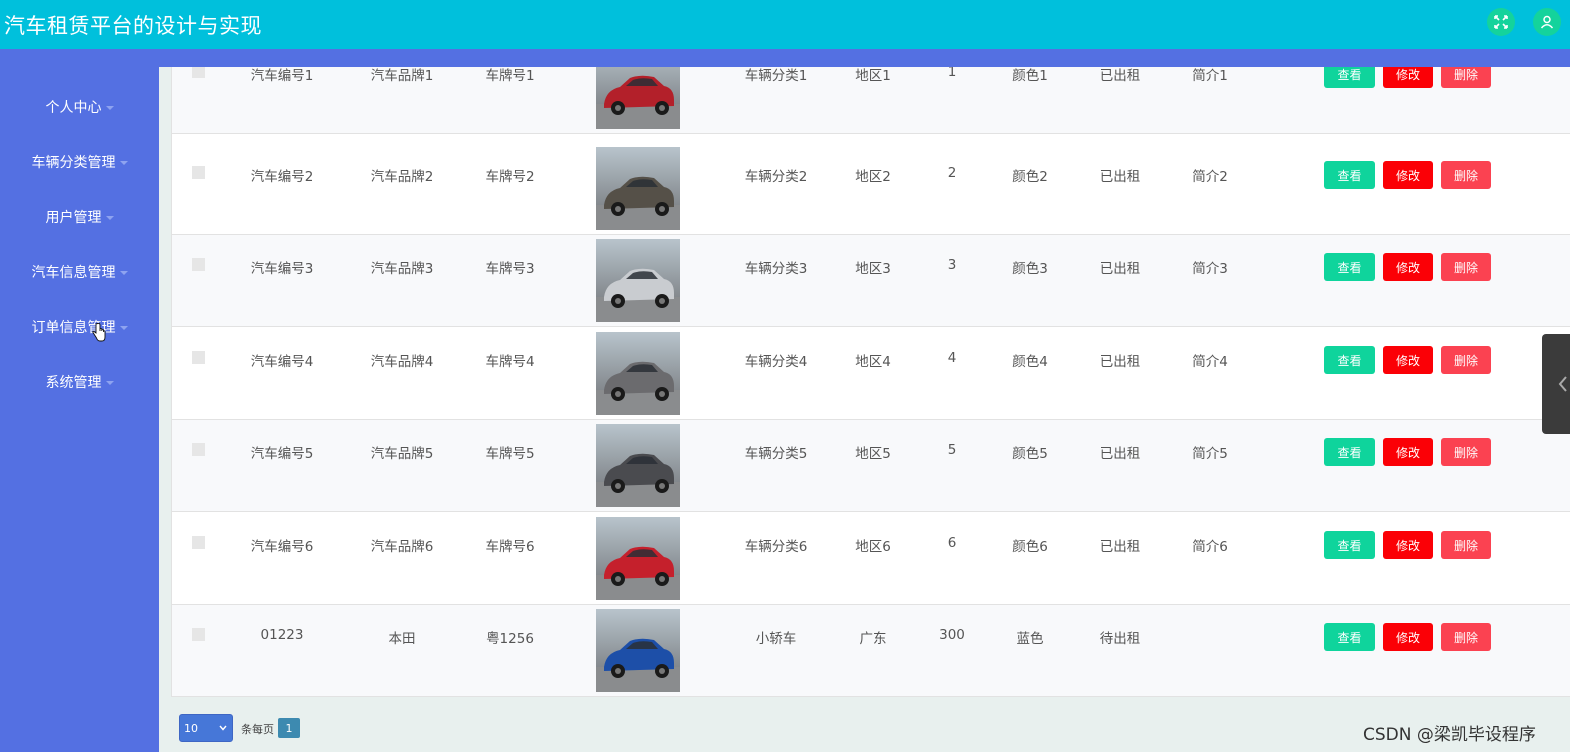  What do you see at coordinates (191, 728) in the screenshot?
I see `page-size-value: 10` at bounding box center [191, 728].